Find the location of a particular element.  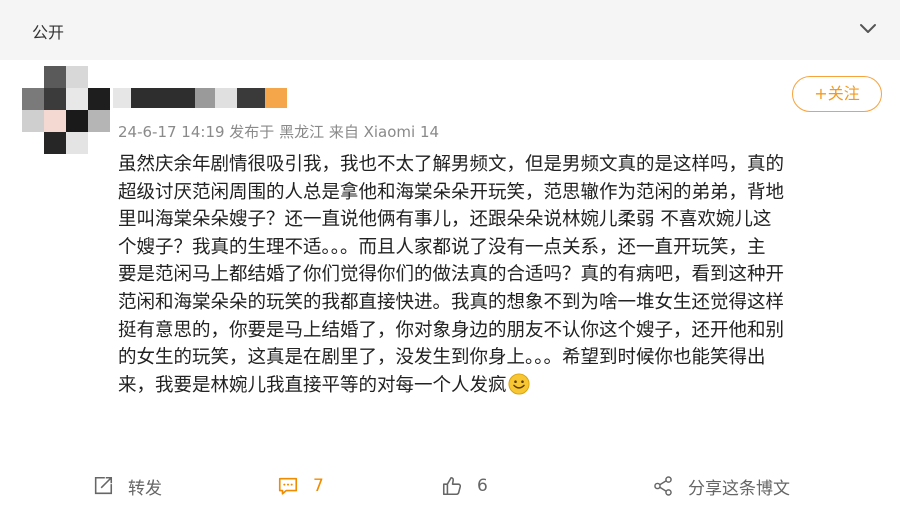

content-line: 虽然庆余年剧情很吸引我，我也不太了解男频文，但是男频文真的是这样吗，真的 is located at coordinates (451, 164).